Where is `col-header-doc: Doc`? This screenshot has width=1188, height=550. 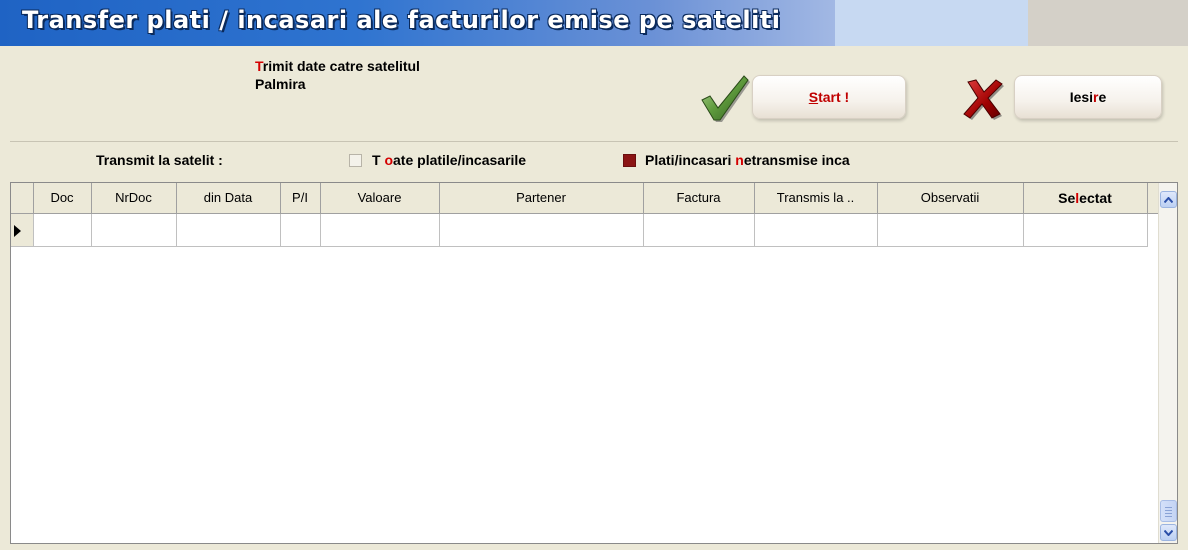 col-header-doc: Doc is located at coordinates (62, 198).